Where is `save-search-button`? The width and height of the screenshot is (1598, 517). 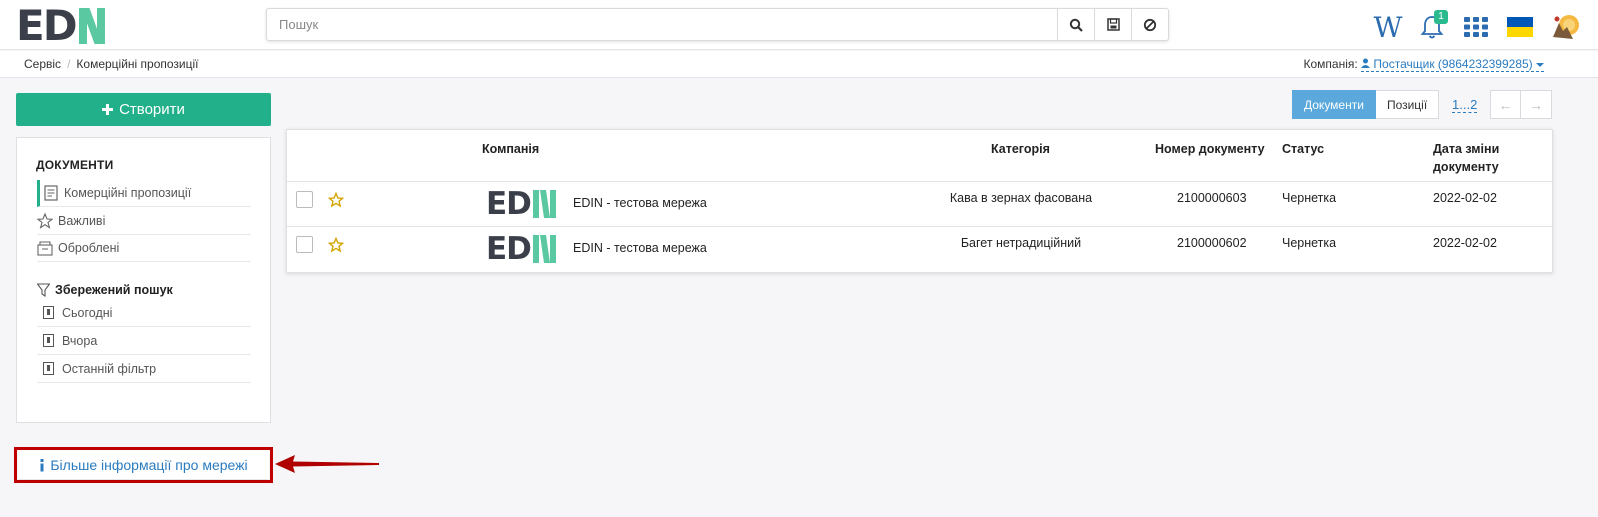
save-search-button is located at coordinates (1112, 24).